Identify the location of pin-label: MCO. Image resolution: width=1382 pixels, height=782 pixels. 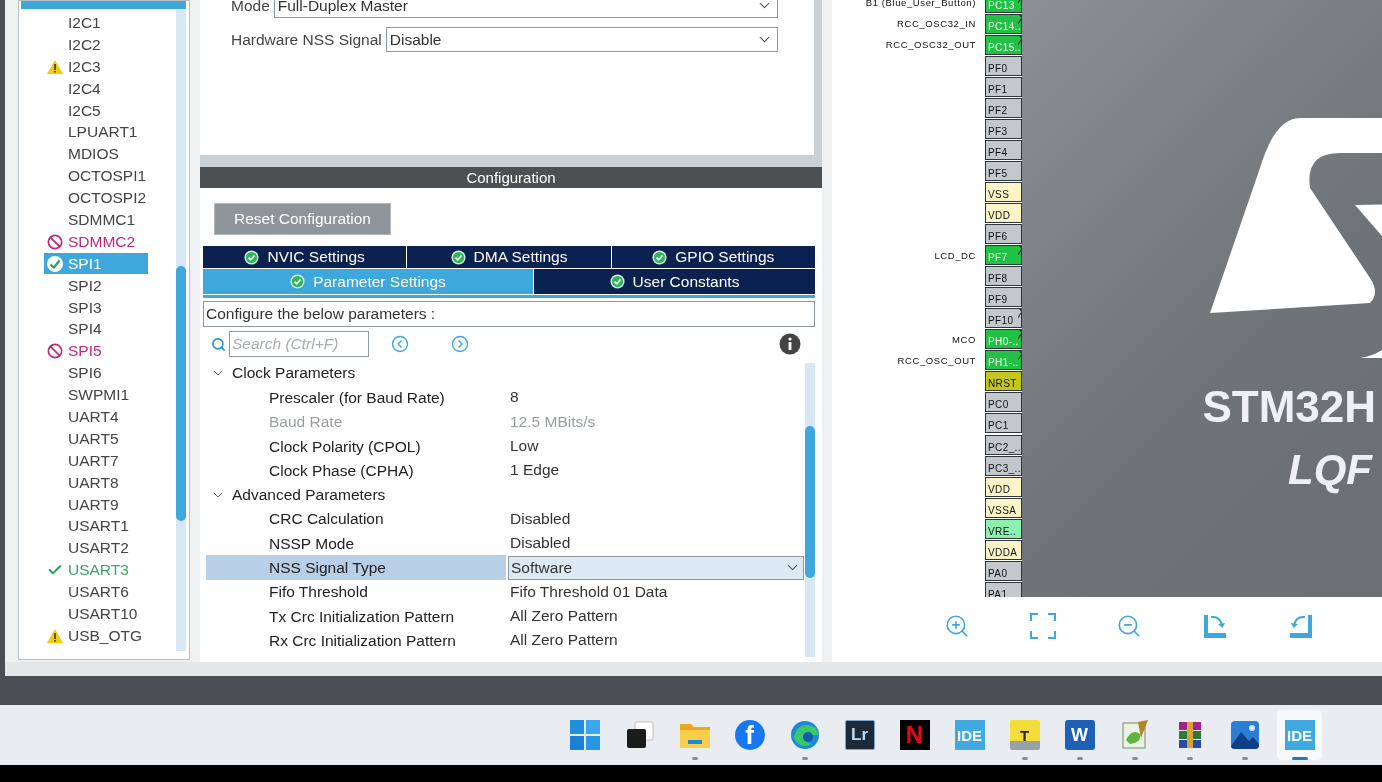
(964, 339).